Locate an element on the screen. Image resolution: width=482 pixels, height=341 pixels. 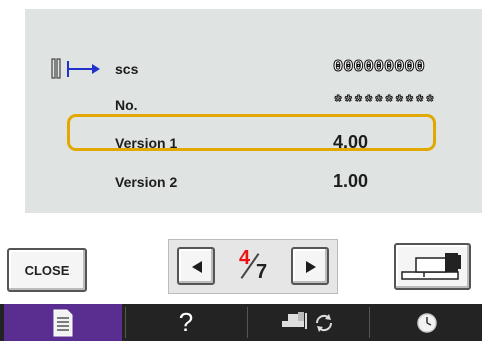
page-navigator: 4 7 is located at coordinates (253, 266).